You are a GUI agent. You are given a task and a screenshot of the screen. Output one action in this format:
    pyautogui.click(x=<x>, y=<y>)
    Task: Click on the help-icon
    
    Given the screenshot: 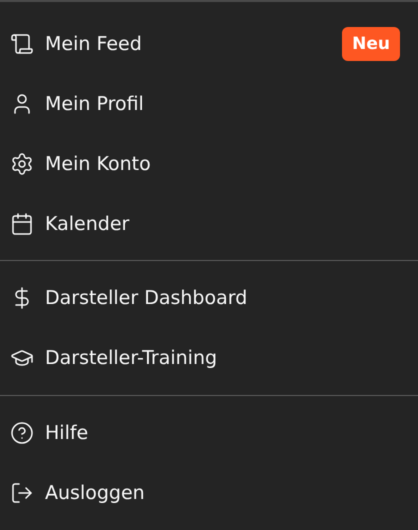 What is the action you would take?
    pyautogui.click(x=22, y=433)
    